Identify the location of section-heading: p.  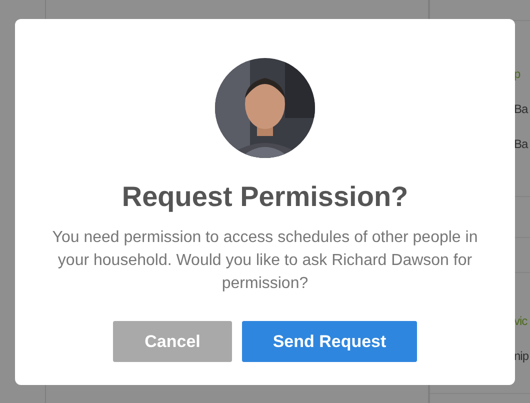
(518, 74).